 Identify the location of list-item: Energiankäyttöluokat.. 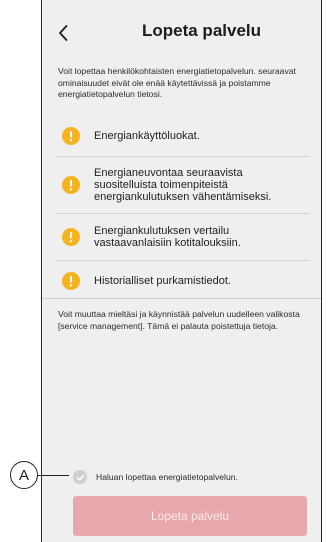
(183, 136).